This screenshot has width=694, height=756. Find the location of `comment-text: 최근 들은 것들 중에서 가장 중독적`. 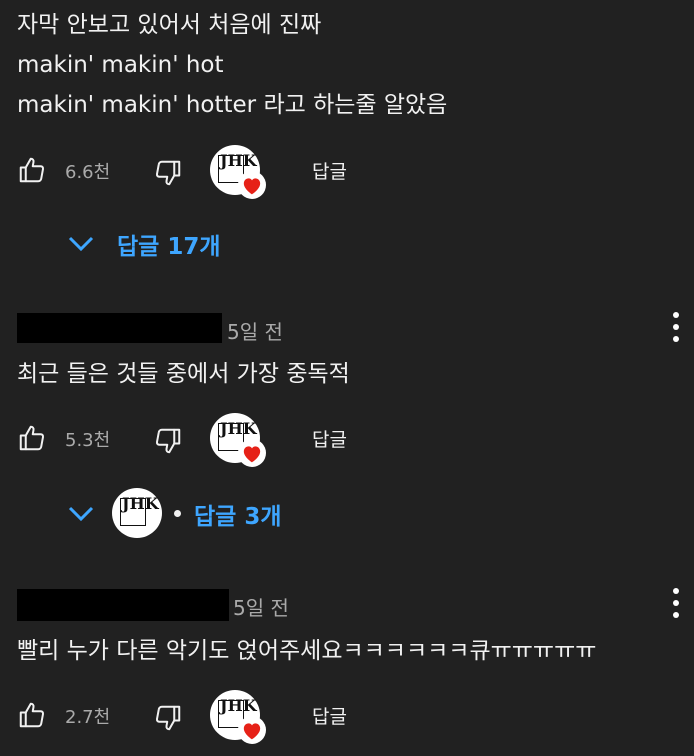

comment-text: 최근 들은 것들 중에서 가장 중독적 is located at coordinates (183, 374).